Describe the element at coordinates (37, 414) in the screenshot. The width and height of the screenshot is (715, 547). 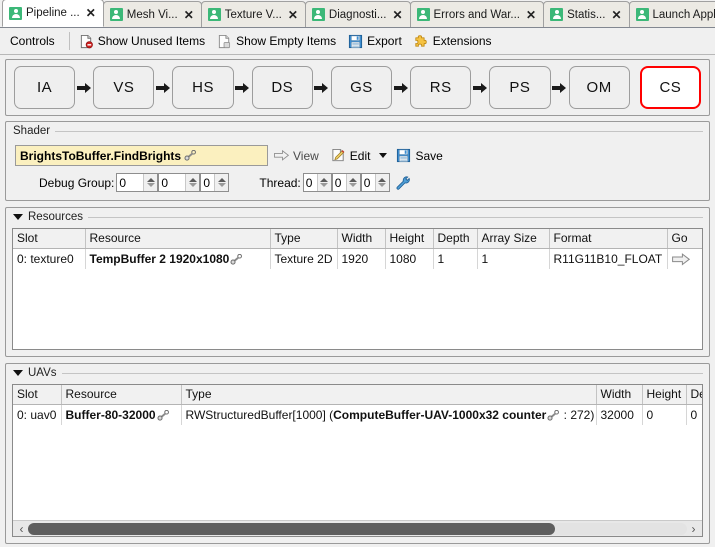
I see `cell-slot: 0: uav0` at that location.